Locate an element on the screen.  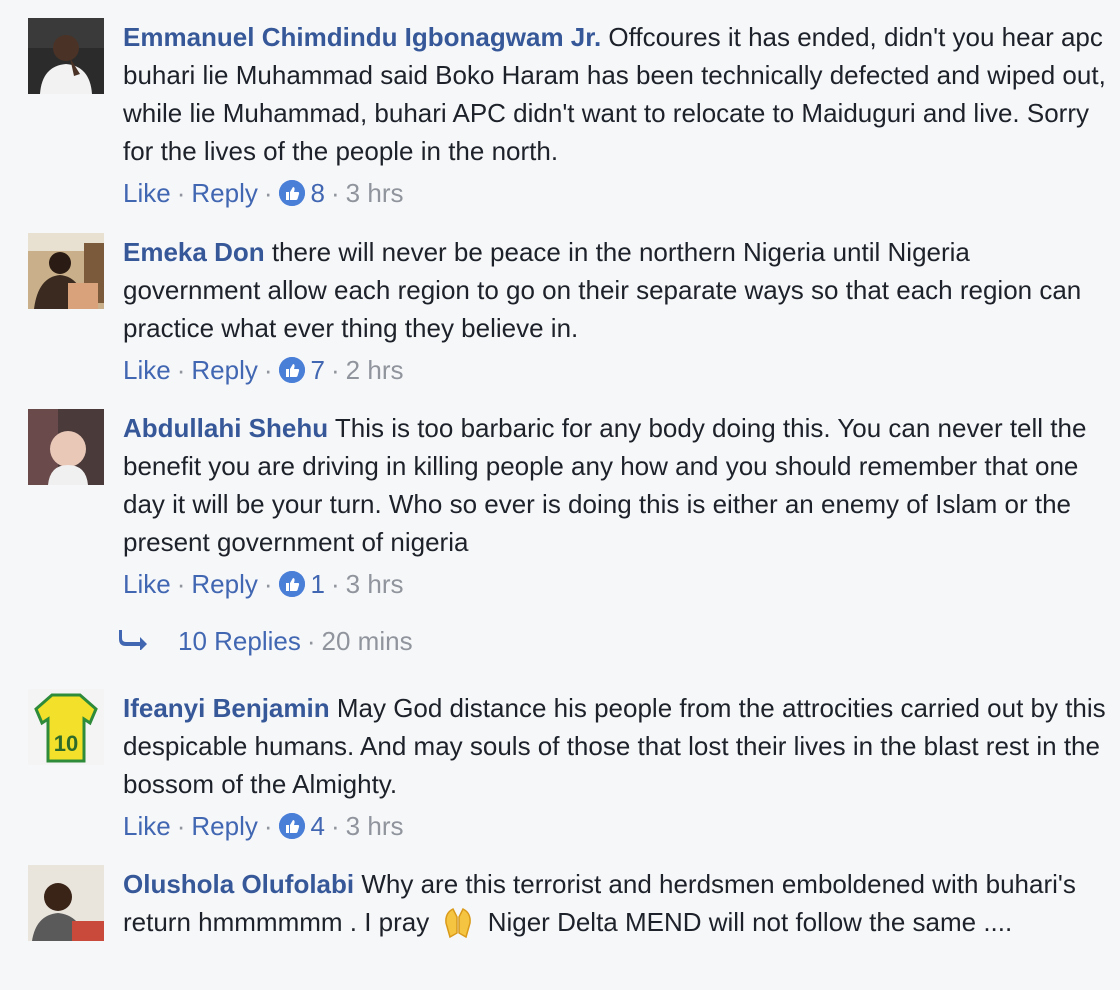
comment-timestamp: 2 hrs is located at coordinates (375, 370).